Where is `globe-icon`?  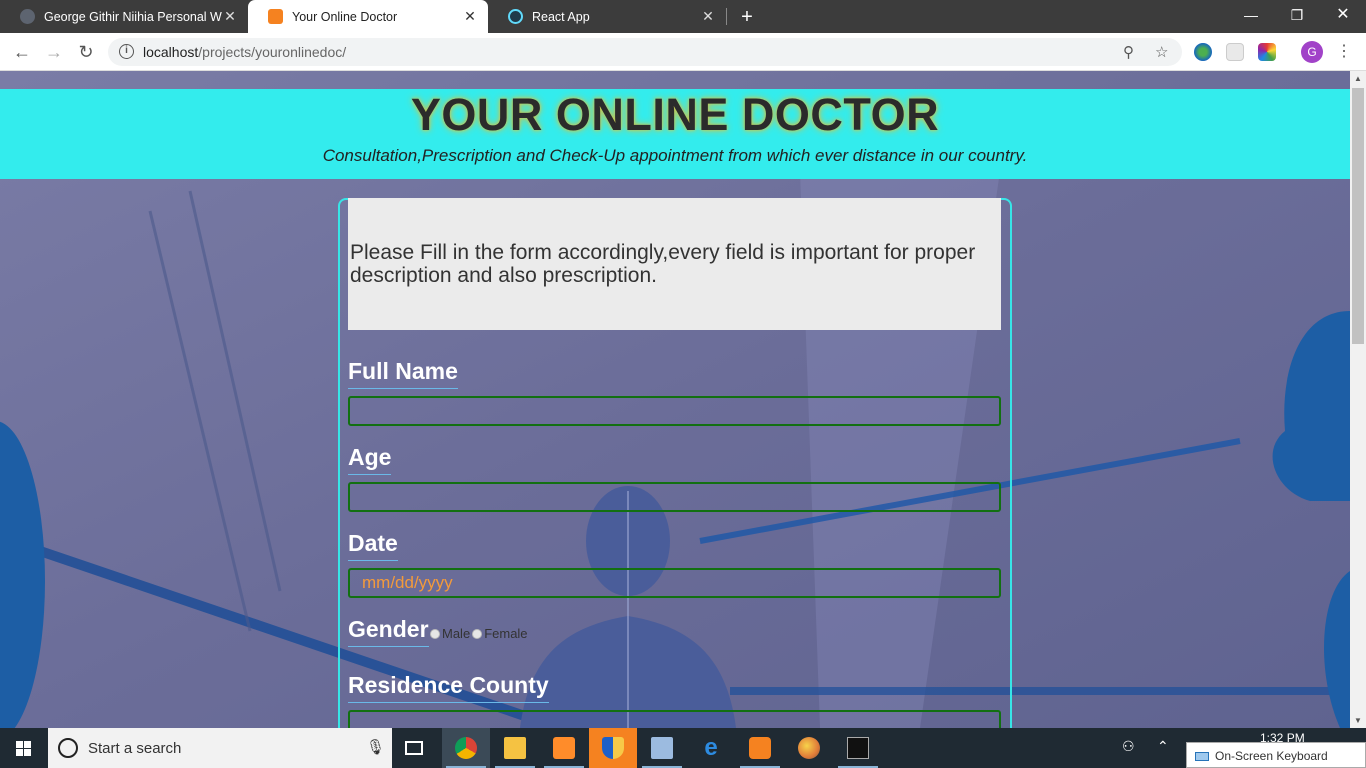 globe-icon is located at coordinates (27, 16).